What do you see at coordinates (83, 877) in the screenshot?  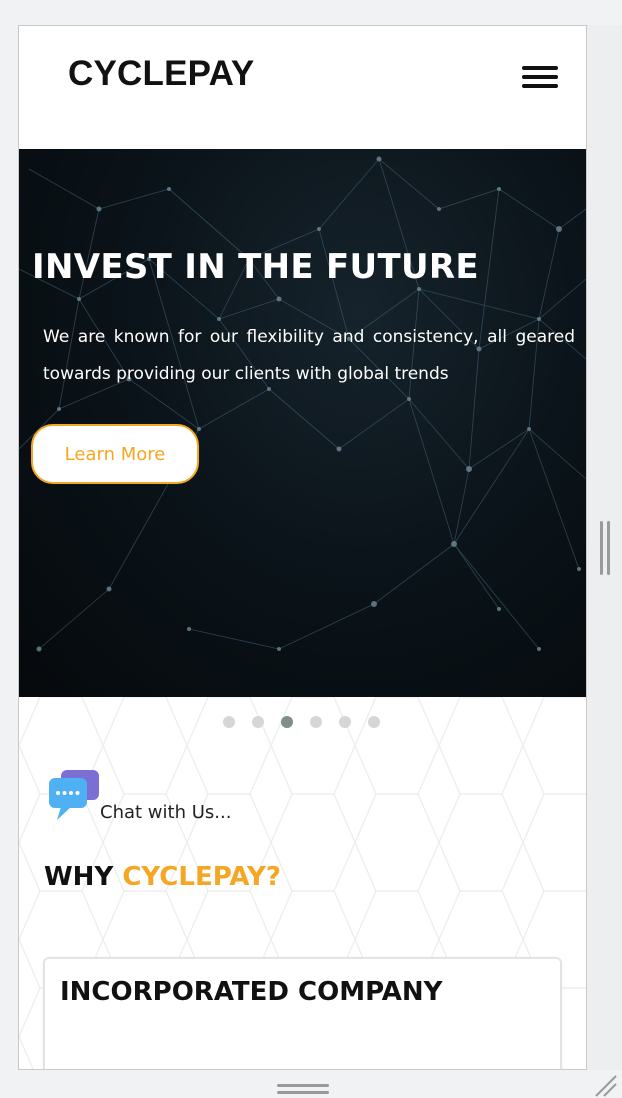 I see `why-prefix: WHY` at bounding box center [83, 877].